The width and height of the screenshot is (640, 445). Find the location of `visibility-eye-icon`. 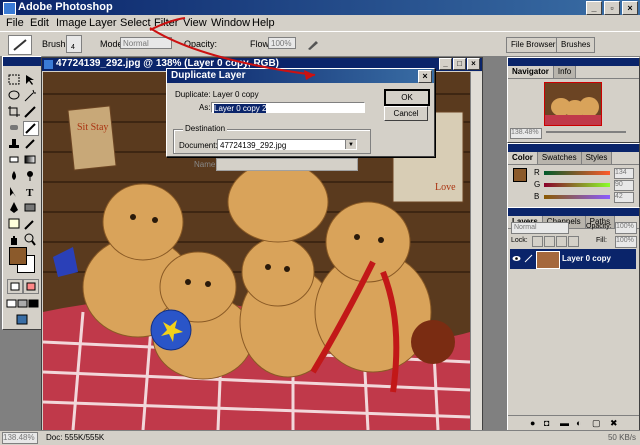

visibility-eye-icon is located at coordinates (516, 258).